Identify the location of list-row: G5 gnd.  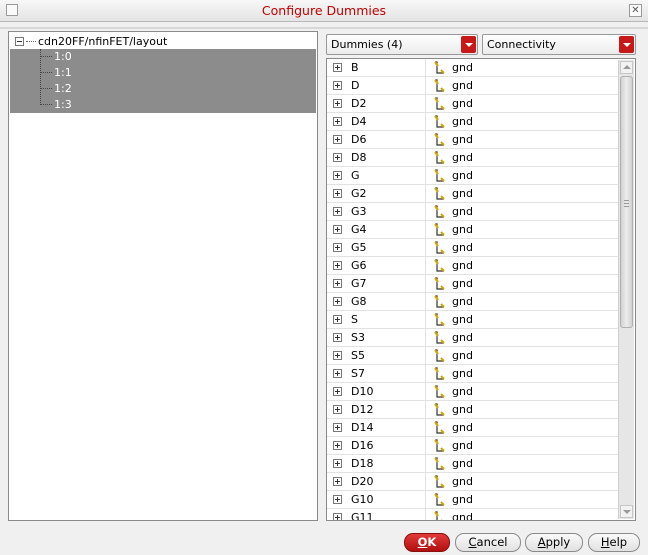
(473, 248).